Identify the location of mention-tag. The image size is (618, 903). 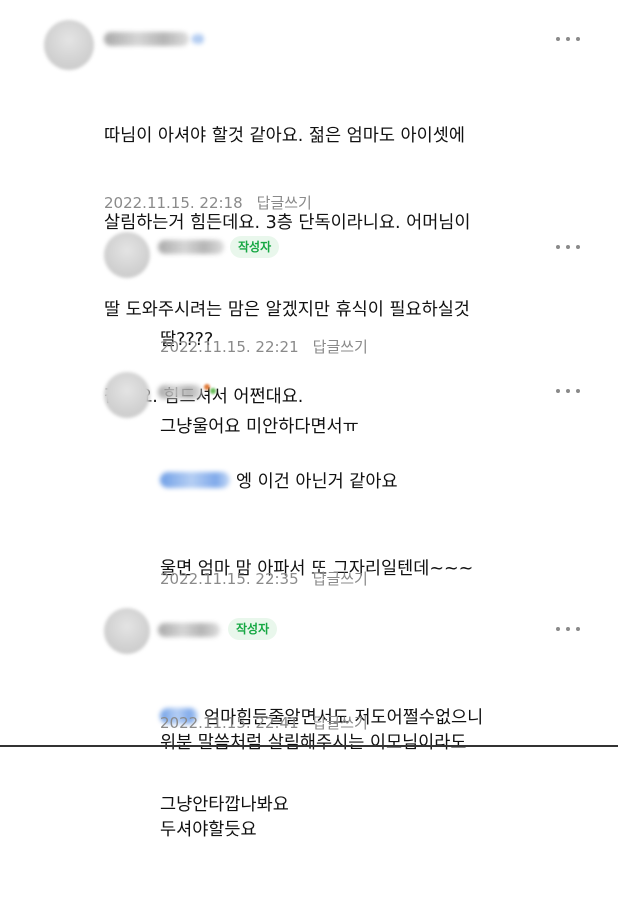
(195, 480).